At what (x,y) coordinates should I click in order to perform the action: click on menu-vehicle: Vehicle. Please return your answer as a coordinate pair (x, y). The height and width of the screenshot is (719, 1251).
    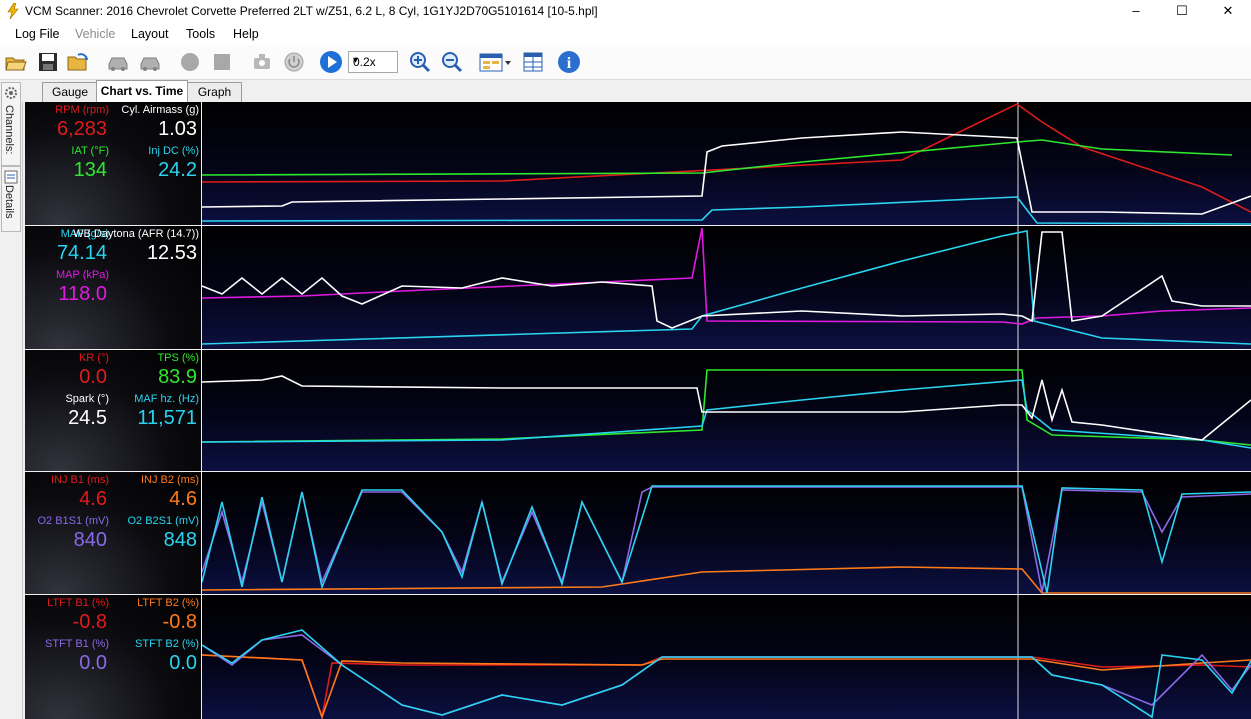
    Looking at the image, I should click on (95, 34).